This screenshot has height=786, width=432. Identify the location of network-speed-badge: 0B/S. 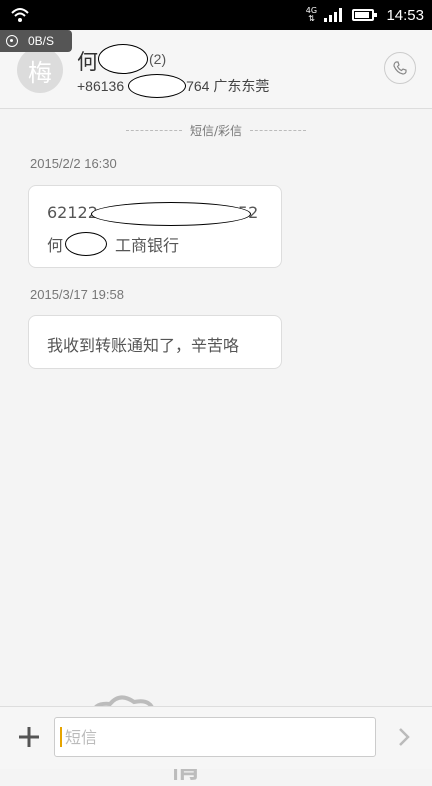
(36, 41).